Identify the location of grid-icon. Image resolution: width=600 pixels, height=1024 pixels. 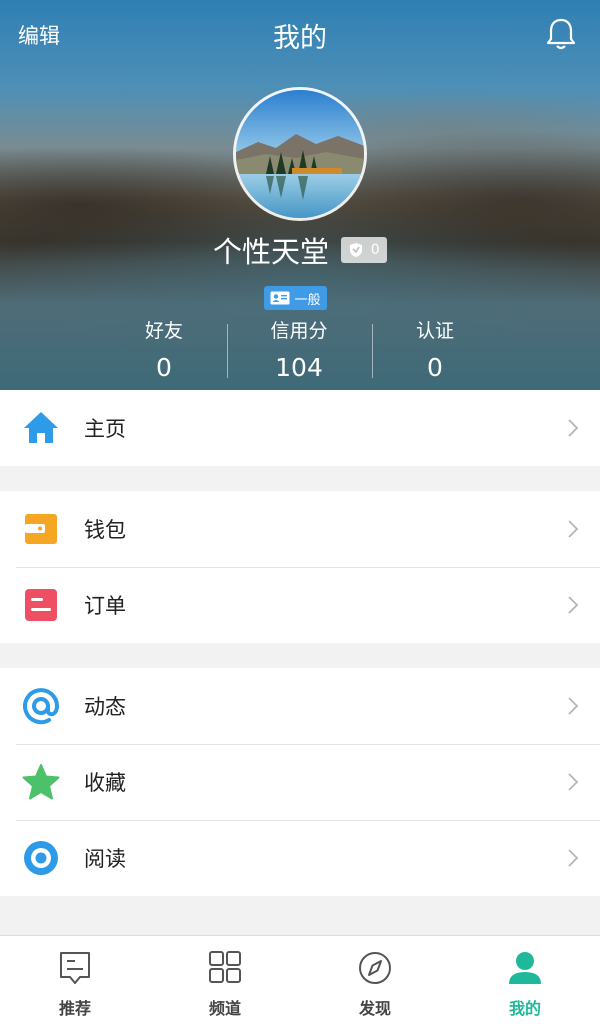
(225, 967).